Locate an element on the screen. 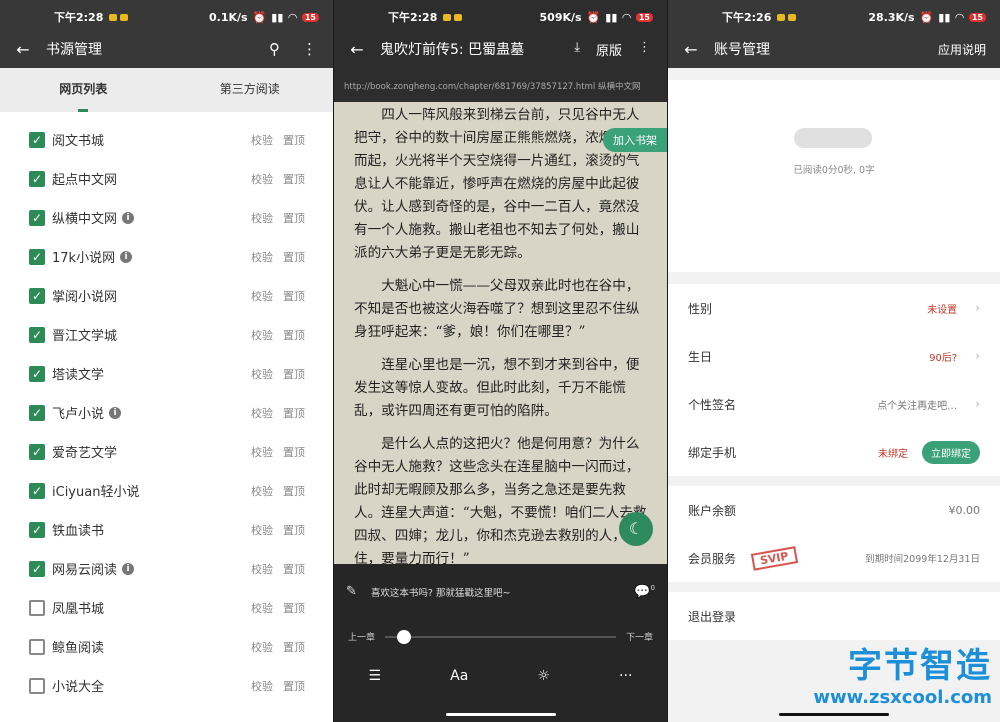  bind-phone-button: 立即绑定 is located at coordinates (951, 452).